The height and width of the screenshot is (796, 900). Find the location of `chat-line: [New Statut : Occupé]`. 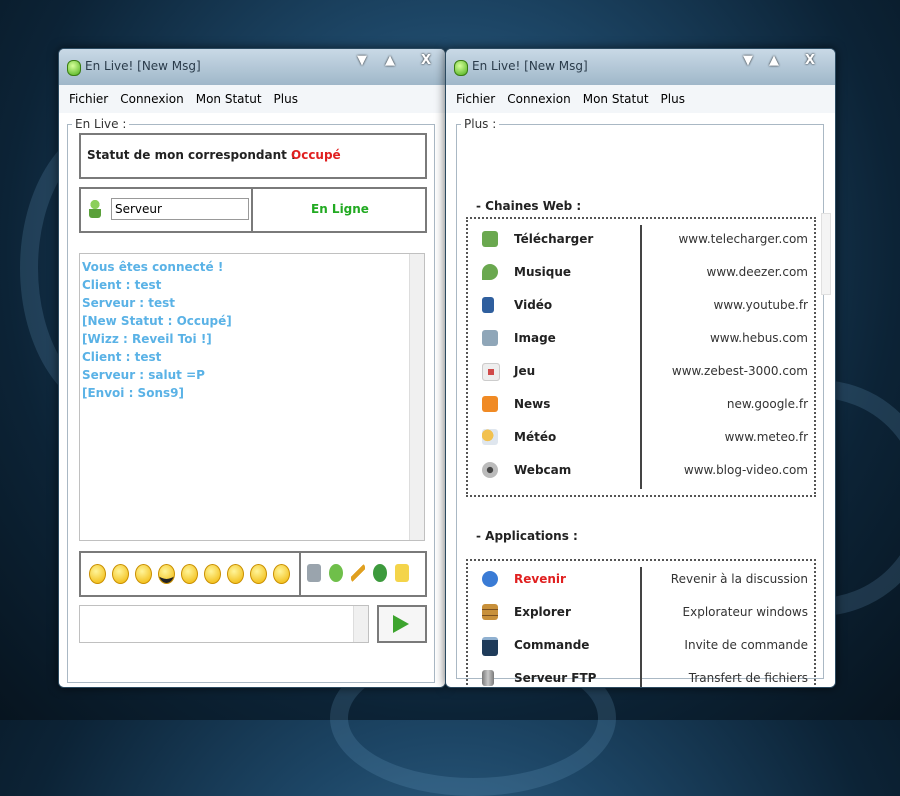

chat-line: [New Statut : Occupé] is located at coordinates (157, 321).